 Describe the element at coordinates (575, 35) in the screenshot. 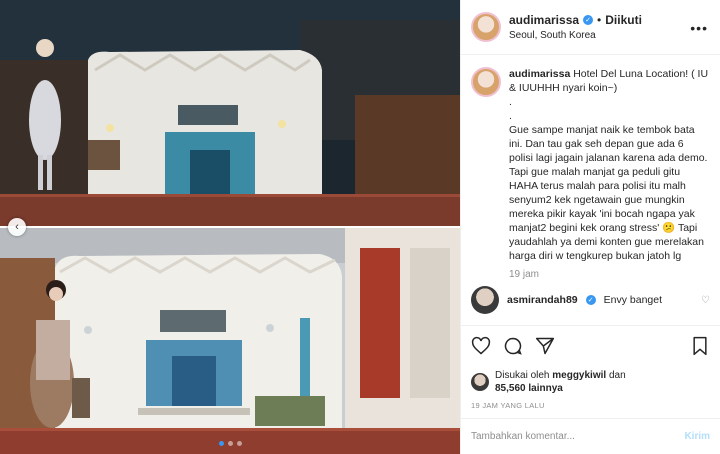

I see `location-link: Seoul, South Korea` at that location.